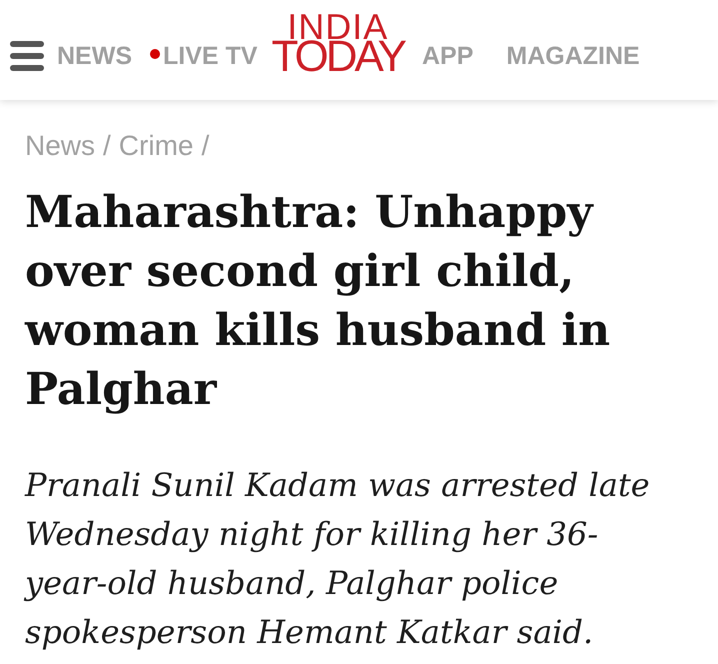 The image size is (718, 664). Describe the element at coordinates (204, 56) in the screenshot. I see `nav-link: LIVE TV` at that location.